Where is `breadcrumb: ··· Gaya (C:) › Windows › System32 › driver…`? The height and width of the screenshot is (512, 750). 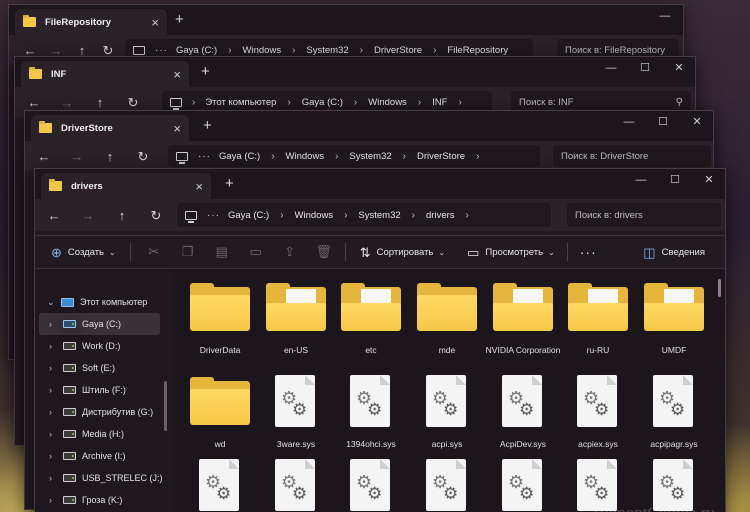
breadcrumb: ··· Gaya (C:) › Windows › System32 › driver… is located at coordinates (364, 215).